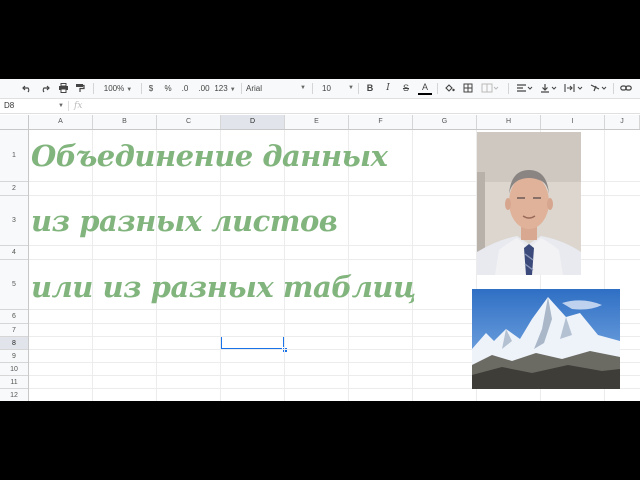  Describe the element at coordinates (509, 122) in the screenshot. I see `column-header-h: H` at that location.